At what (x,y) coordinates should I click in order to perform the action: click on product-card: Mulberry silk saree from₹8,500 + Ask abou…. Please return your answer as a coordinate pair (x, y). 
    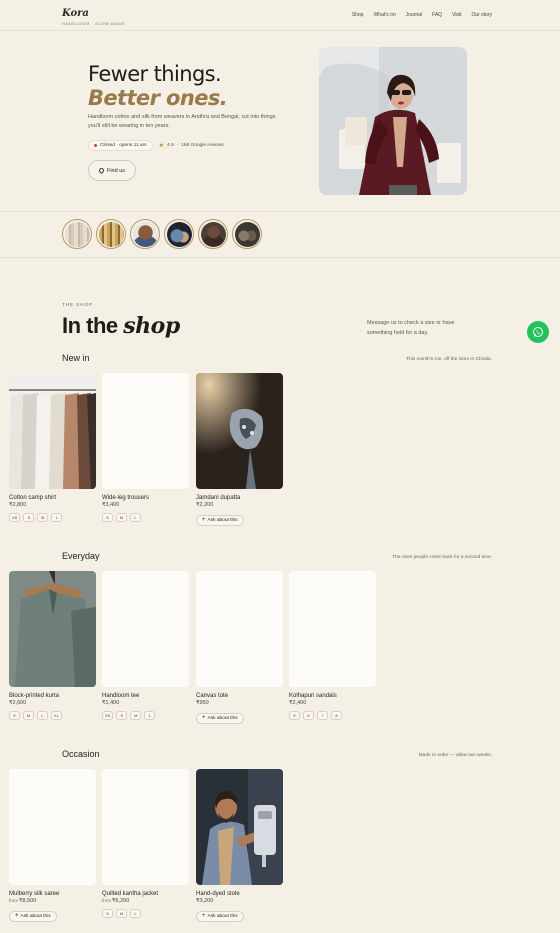
    Looking at the image, I should click on (52, 845).